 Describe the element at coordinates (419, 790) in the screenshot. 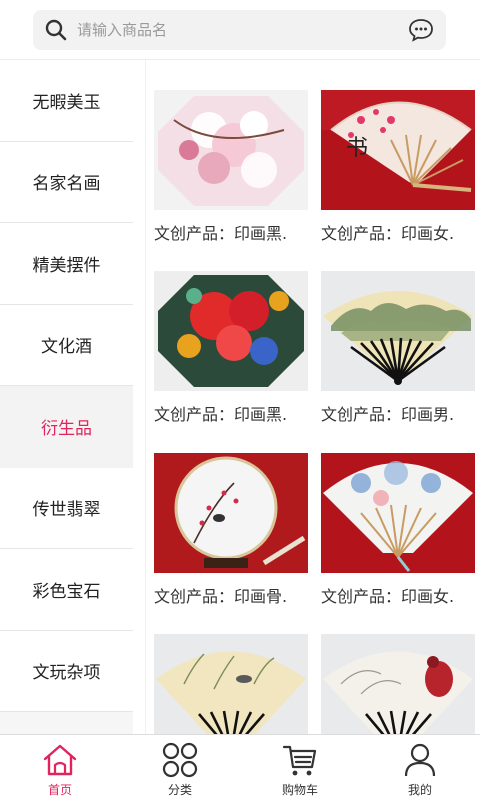

I see `tab-label: 我的` at that location.